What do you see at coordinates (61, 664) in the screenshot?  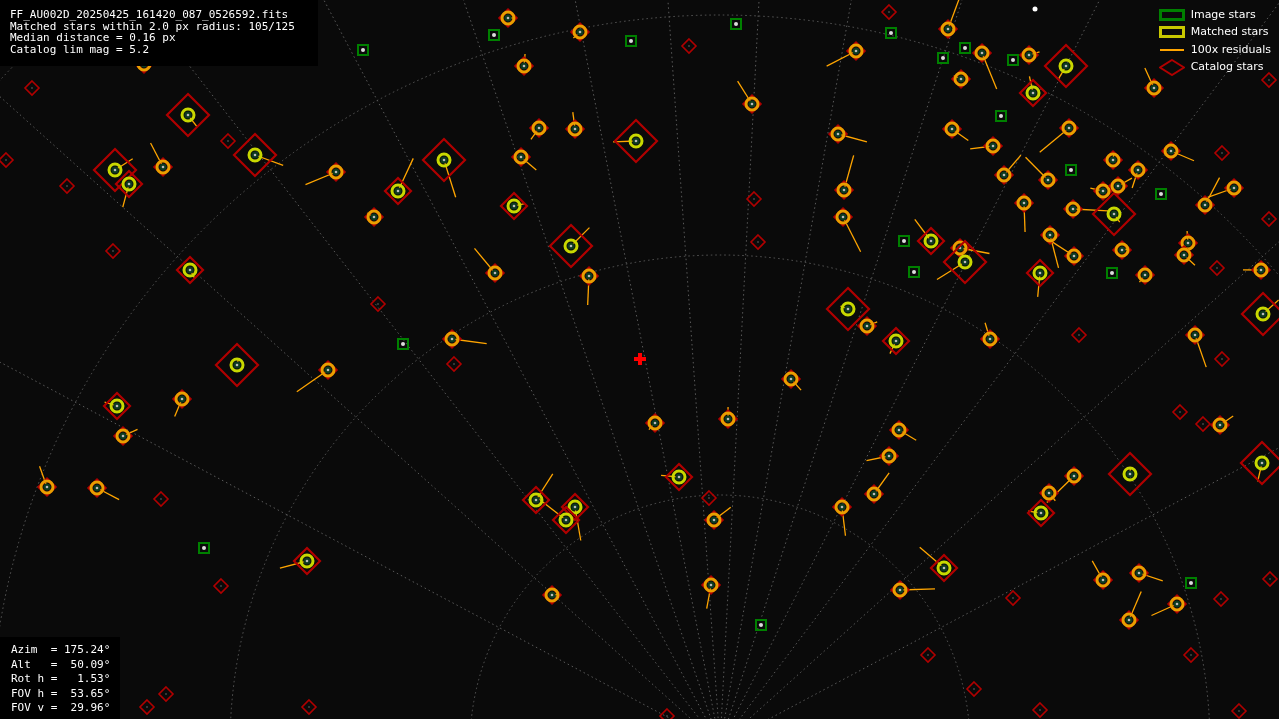 I see `pointing-text: Alt = 50.09°` at bounding box center [61, 664].